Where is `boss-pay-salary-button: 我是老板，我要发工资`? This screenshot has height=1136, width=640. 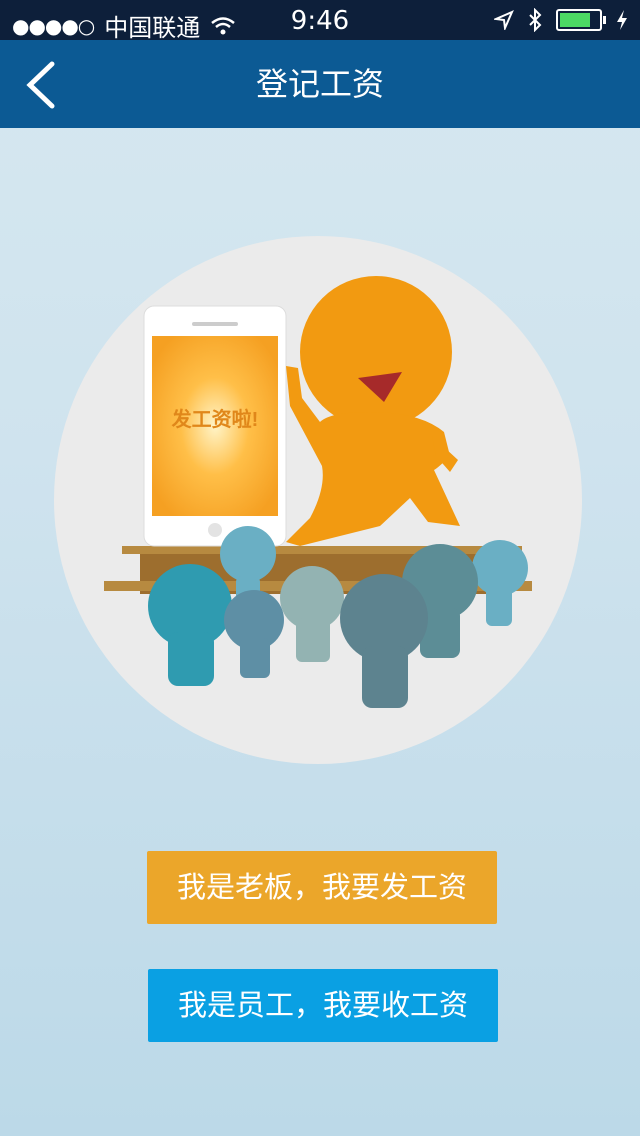 boss-pay-salary-button: 我是老板，我要发工资 is located at coordinates (322, 887).